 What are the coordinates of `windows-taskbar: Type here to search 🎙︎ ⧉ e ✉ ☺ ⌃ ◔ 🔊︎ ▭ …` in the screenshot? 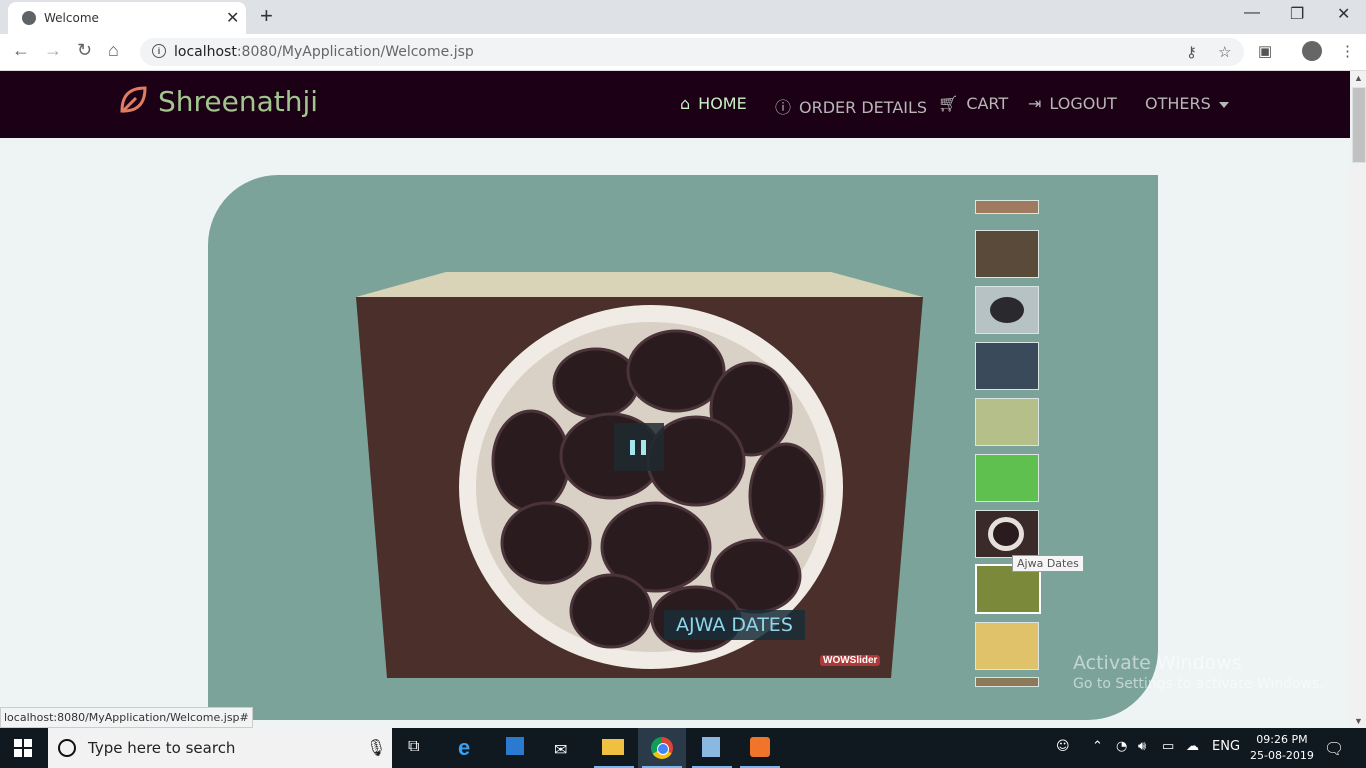 It's located at (683, 748).